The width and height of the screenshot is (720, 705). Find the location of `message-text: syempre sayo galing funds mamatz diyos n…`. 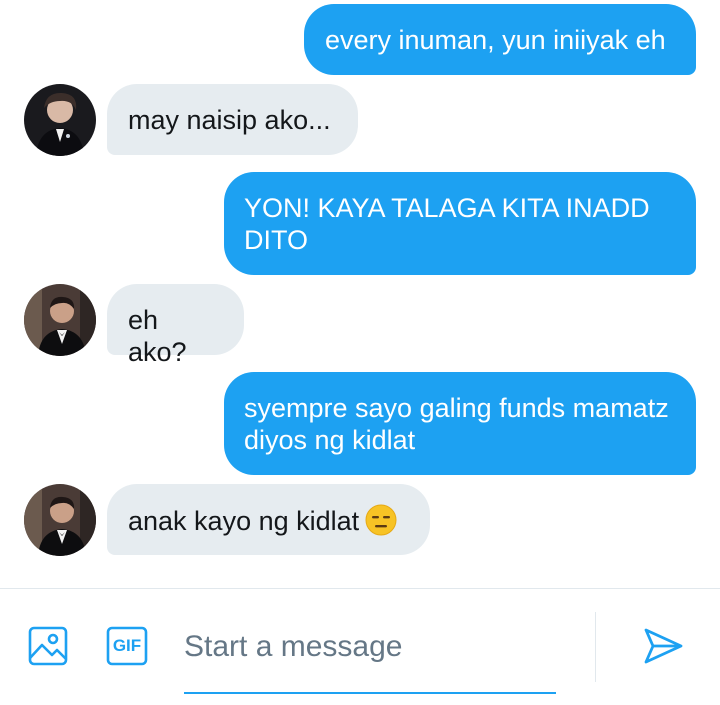

message-text: syempre sayo galing funds mamatz diyos n… is located at coordinates (456, 424).